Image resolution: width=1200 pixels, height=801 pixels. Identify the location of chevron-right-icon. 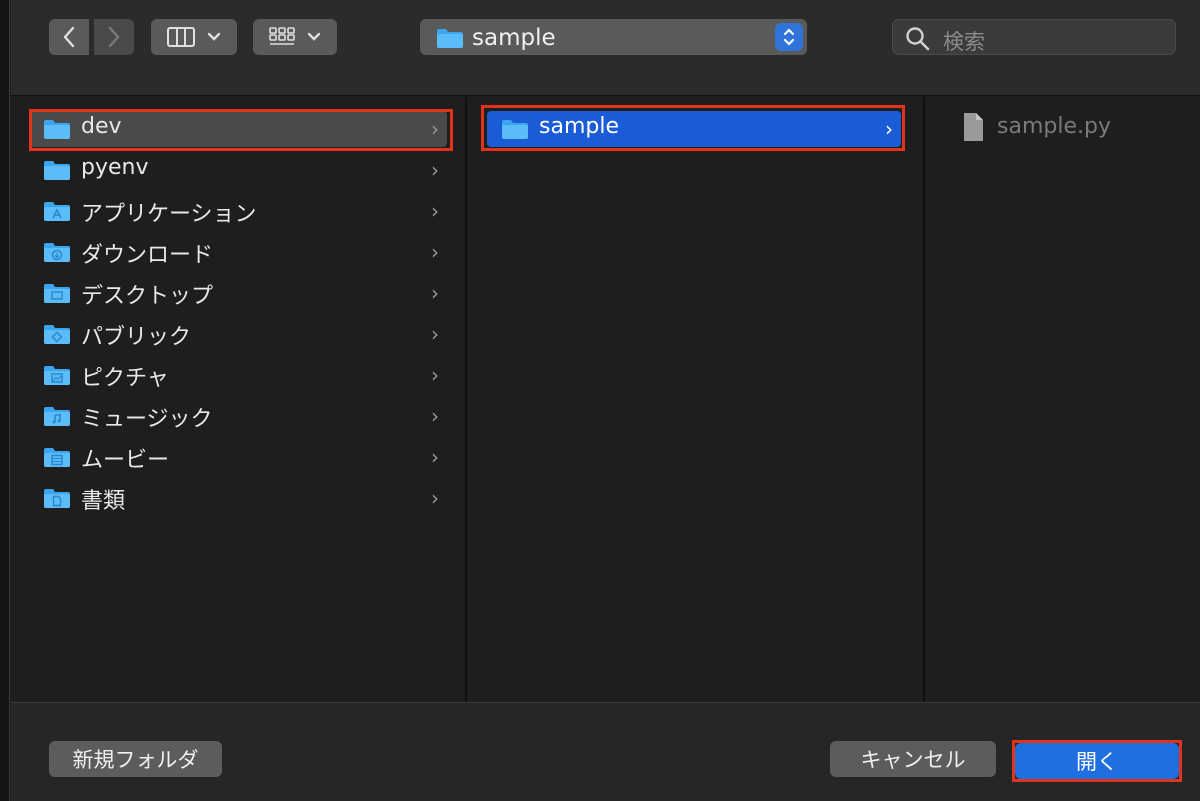
(114, 37).